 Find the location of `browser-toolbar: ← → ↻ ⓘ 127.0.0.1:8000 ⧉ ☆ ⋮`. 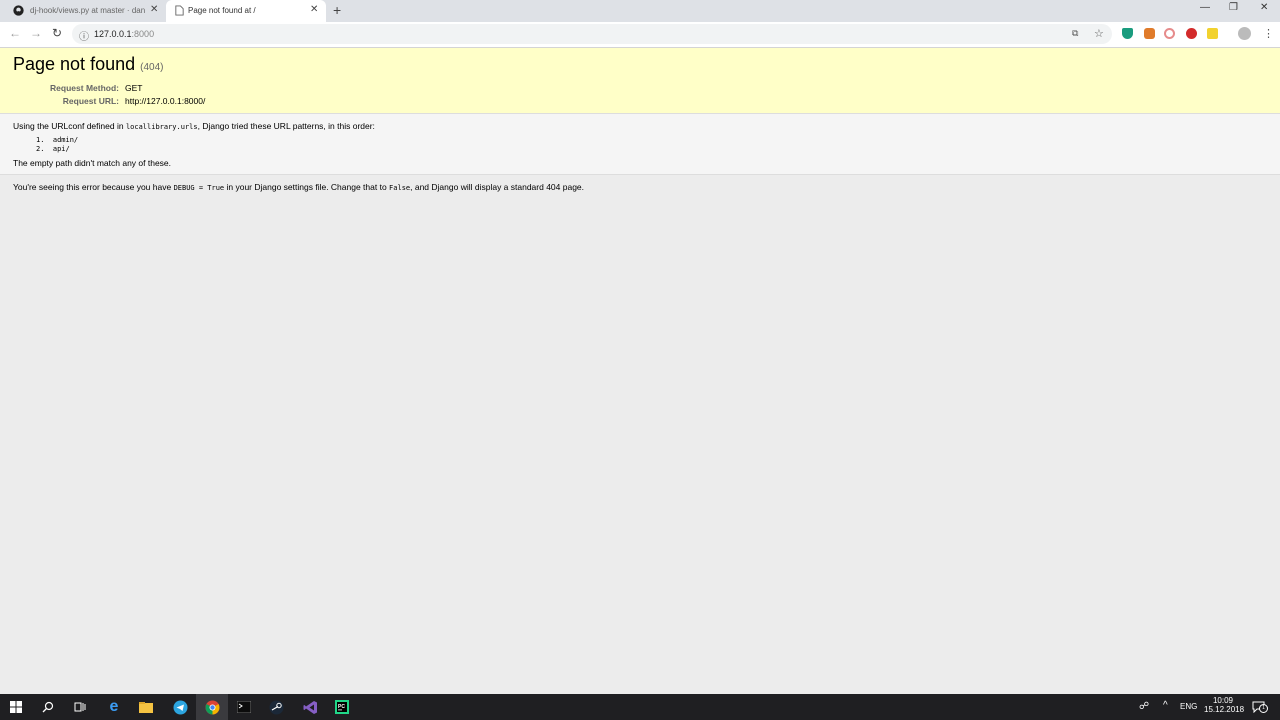

browser-toolbar: ← → ↻ ⓘ 127.0.0.1:8000 ⧉ ☆ ⋮ is located at coordinates (640, 35).